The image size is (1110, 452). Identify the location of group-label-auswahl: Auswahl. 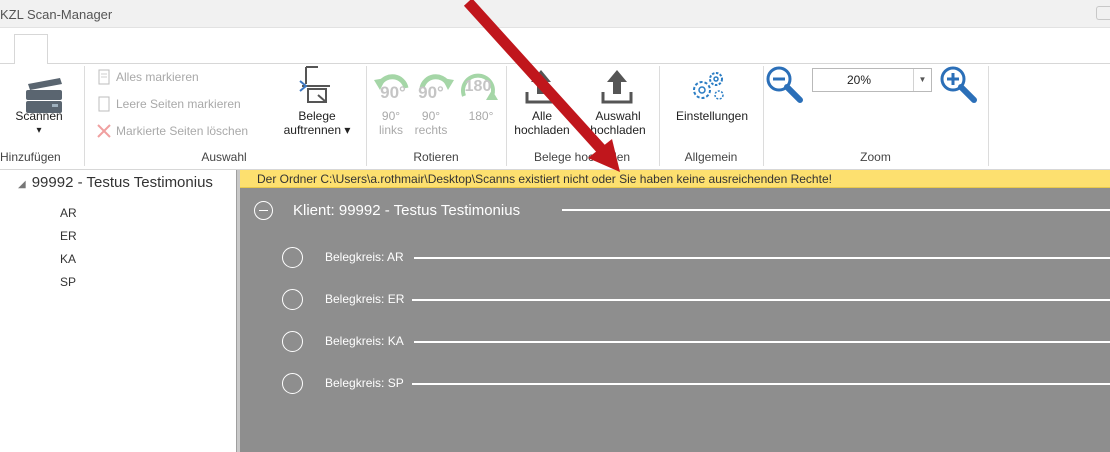
(224, 157).